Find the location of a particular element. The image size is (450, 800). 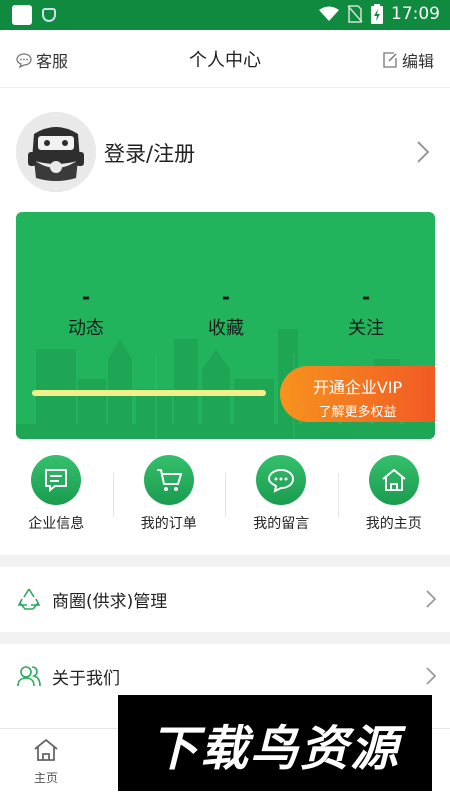

stat-following-value: - is located at coordinates (366, 297).